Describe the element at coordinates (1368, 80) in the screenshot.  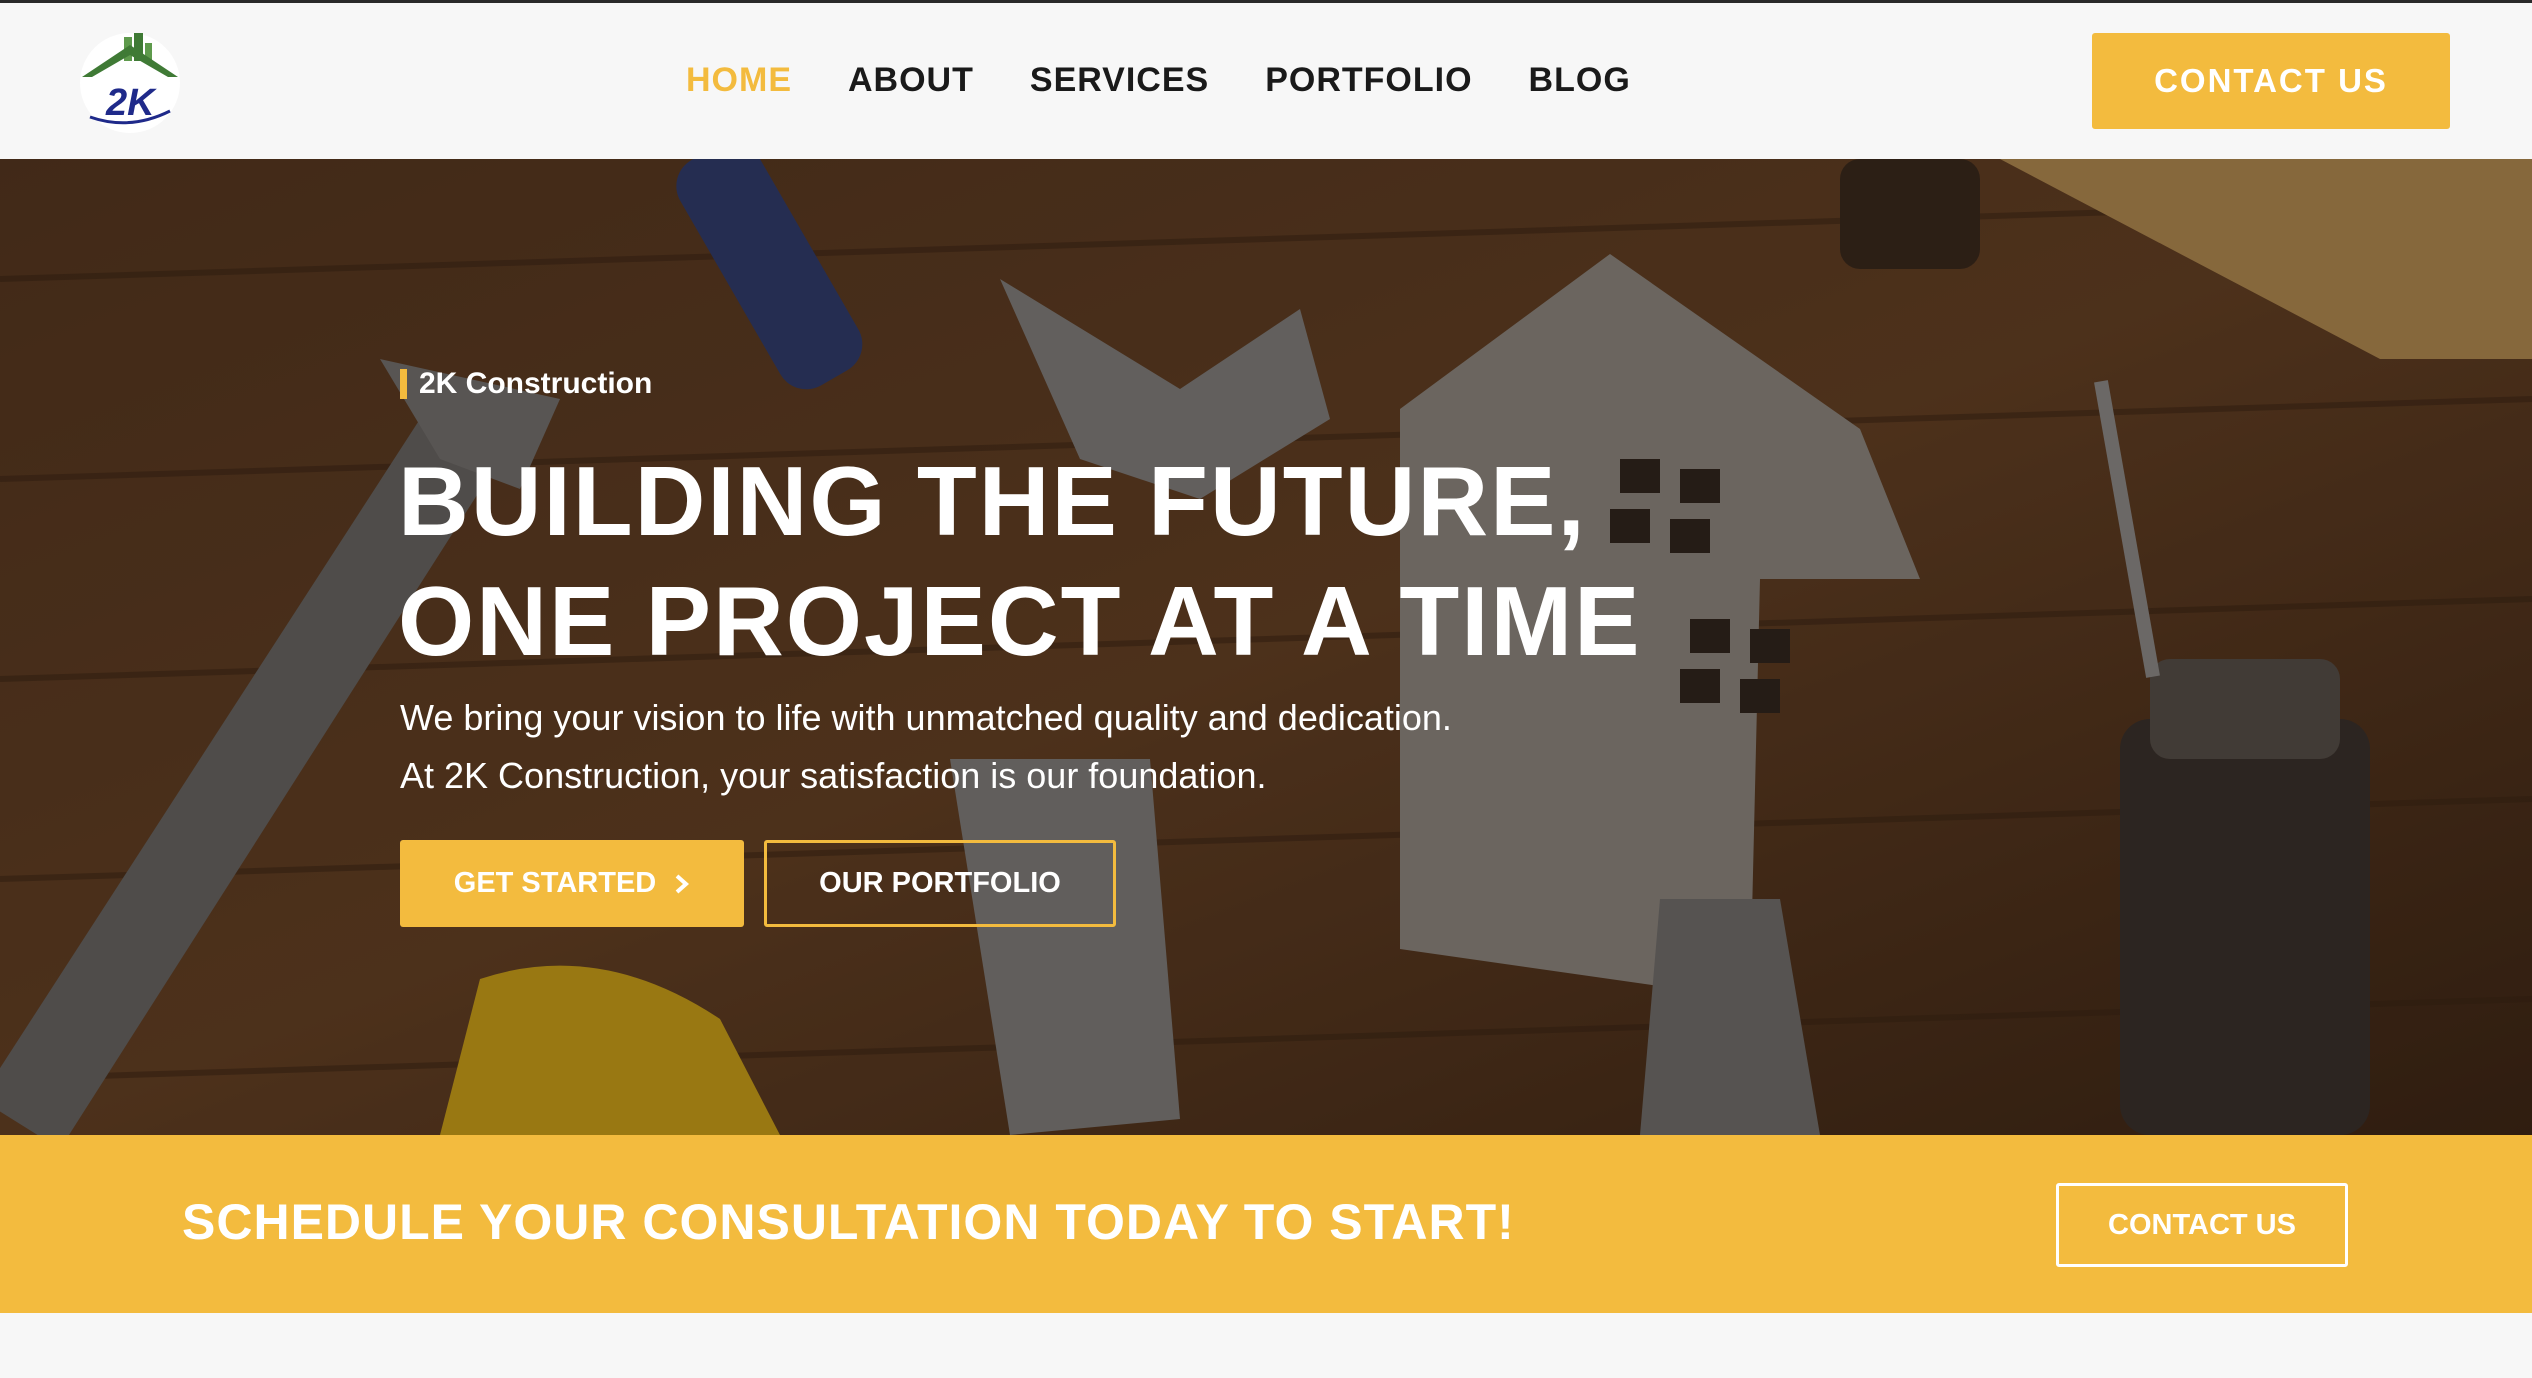
I see `nav-portfolio: PORTFOLIO` at that location.